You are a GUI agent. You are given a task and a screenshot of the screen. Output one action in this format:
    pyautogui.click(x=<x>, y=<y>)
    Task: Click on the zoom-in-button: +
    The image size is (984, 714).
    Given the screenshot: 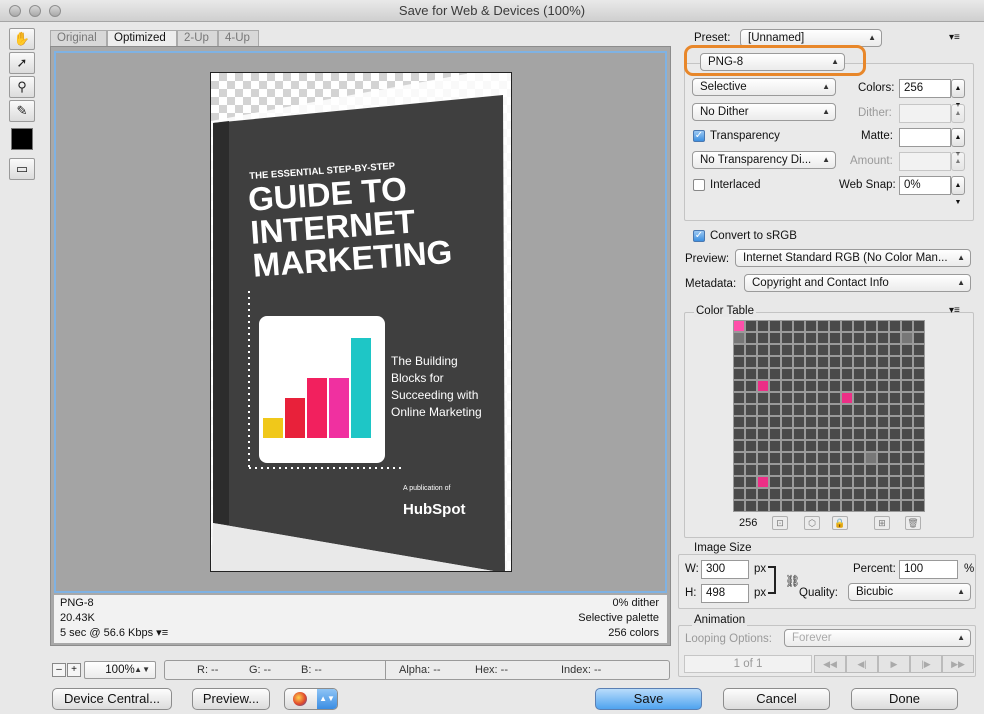 What is the action you would take?
    pyautogui.click(x=74, y=670)
    